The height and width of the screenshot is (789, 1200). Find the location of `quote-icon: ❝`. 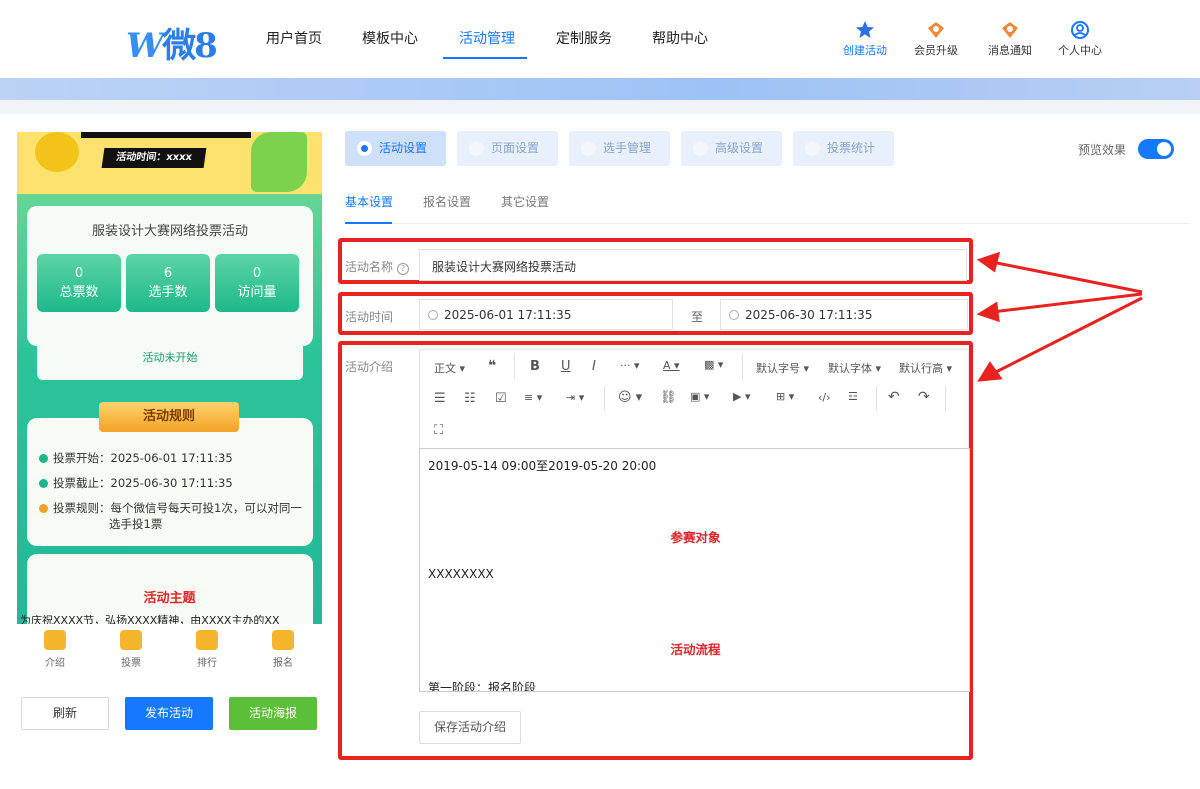

quote-icon: ❝ is located at coordinates (492, 366).